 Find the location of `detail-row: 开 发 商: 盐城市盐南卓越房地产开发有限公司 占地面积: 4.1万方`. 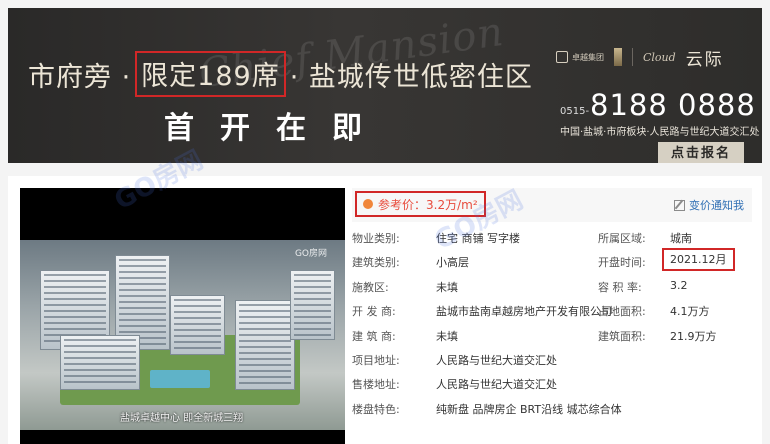

detail-row: 开 发 商: 盐城市盐南卓越房地产开发有限公司 占地面积: 4.1万方 is located at coordinates (552, 309).